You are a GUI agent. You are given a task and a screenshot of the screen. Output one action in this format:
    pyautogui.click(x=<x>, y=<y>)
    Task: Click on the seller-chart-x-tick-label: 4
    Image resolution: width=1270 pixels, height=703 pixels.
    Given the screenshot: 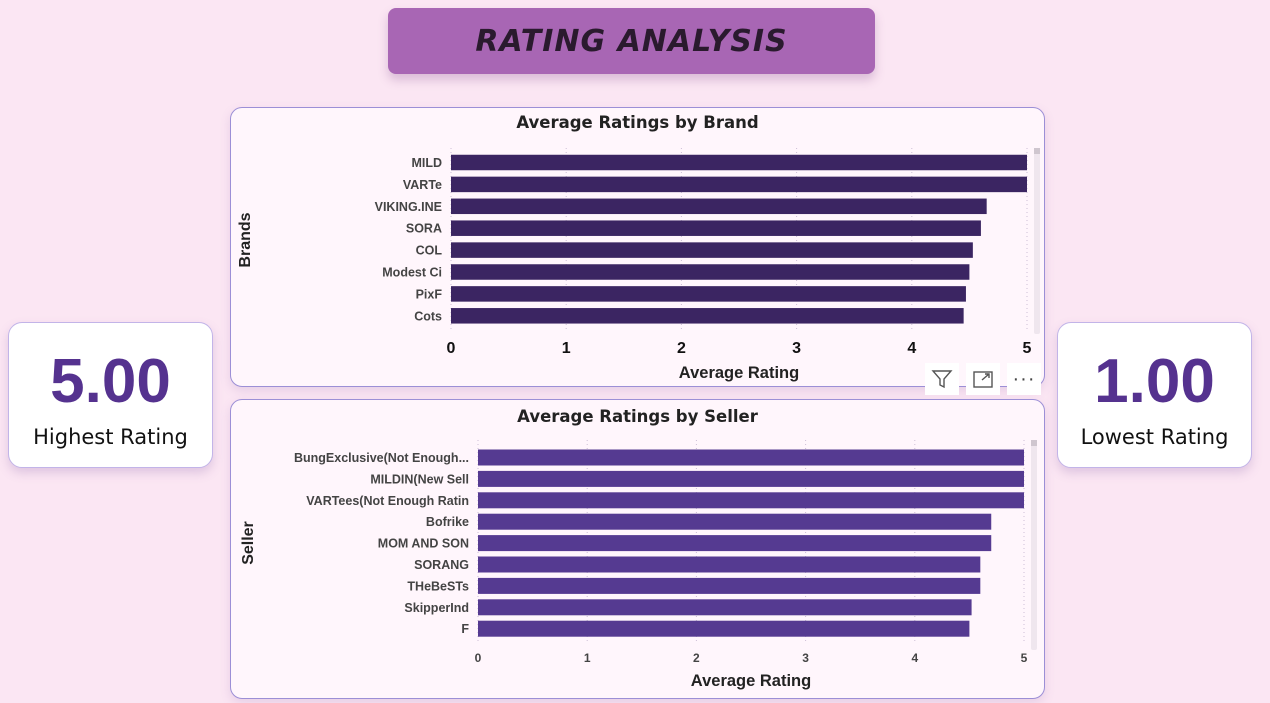 What is the action you would take?
    pyautogui.click(x=914, y=658)
    